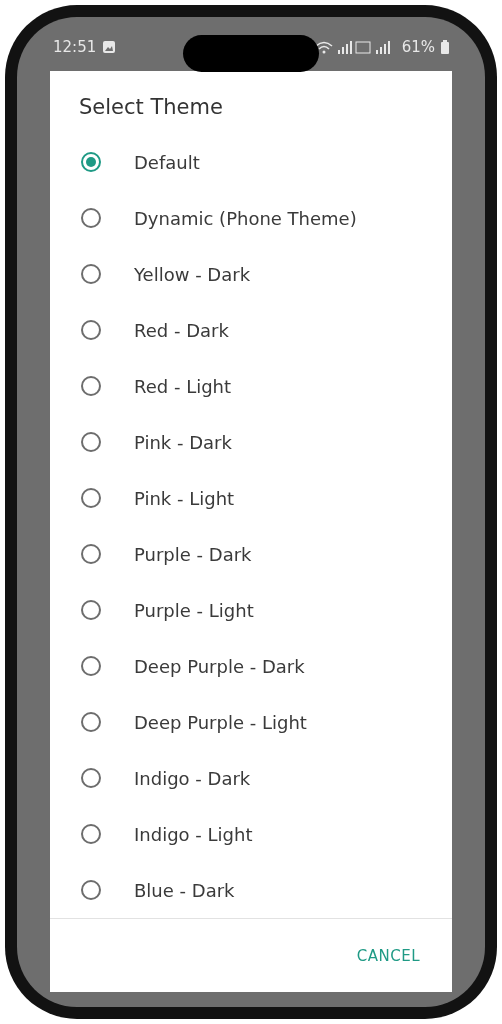  I want to click on option-label: Dynamic (Phone Theme), so click(245, 218).